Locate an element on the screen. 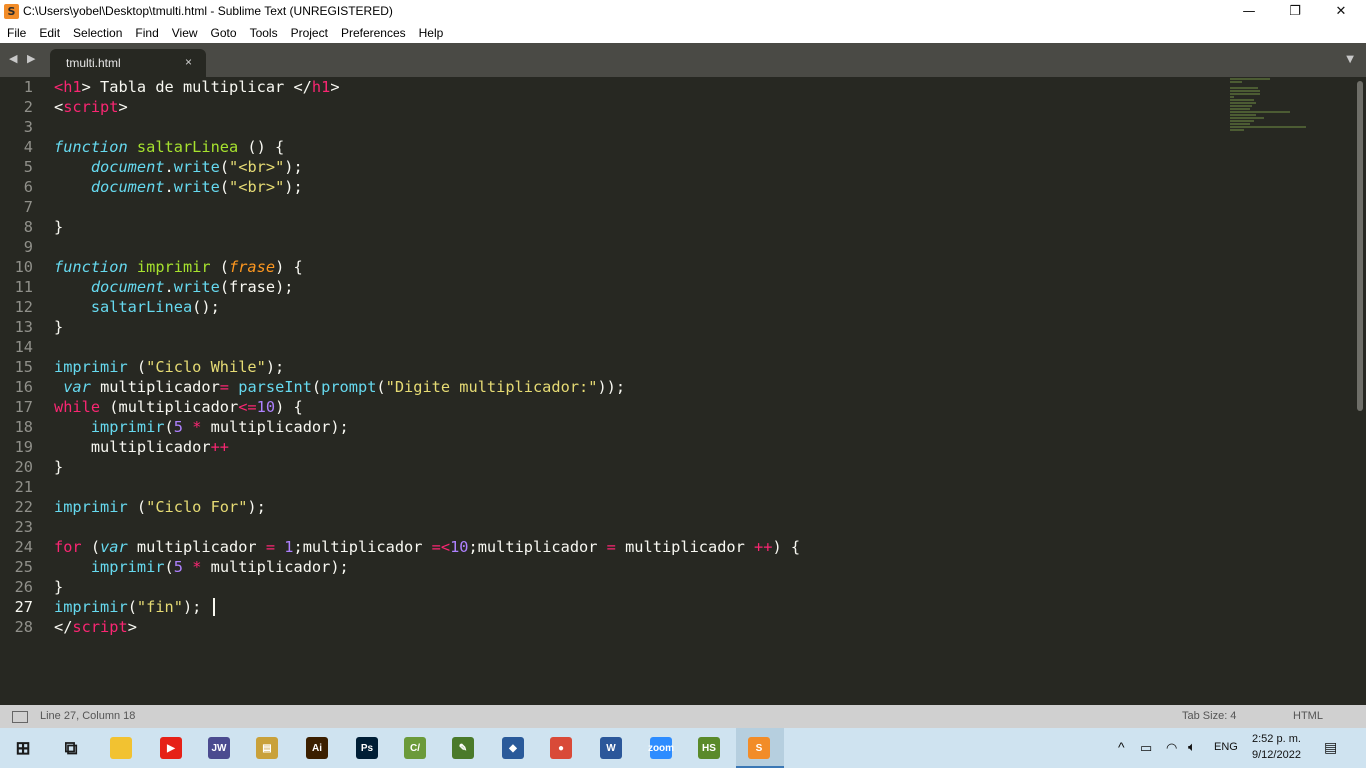 This screenshot has height=768, width=1366. line-number: 19 is located at coordinates (23, 447).